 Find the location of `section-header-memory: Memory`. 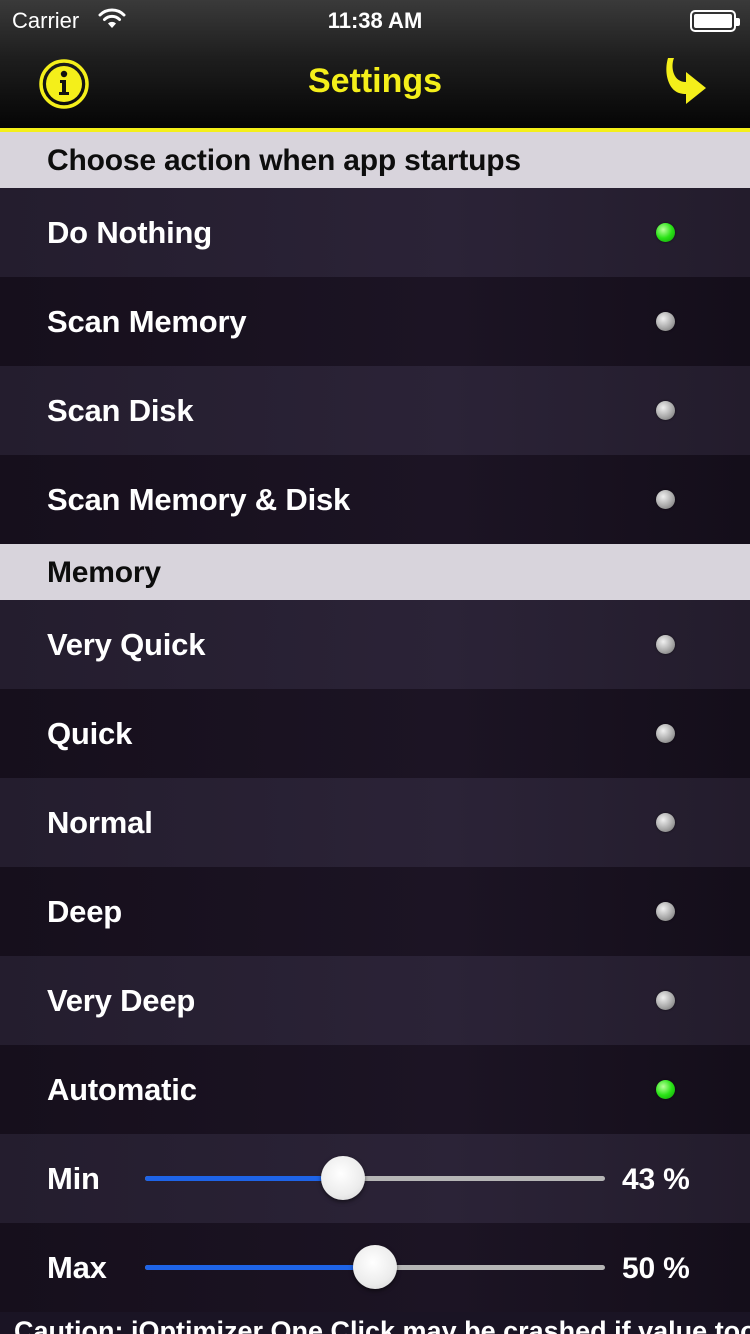

section-header-memory: Memory is located at coordinates (375, 572).